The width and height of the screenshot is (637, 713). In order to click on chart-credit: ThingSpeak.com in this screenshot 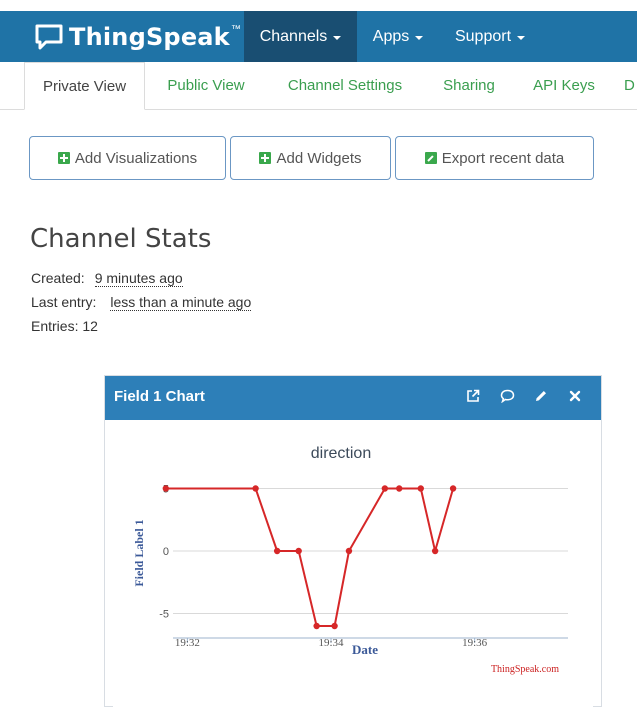, I will do `click(525, 669)`.